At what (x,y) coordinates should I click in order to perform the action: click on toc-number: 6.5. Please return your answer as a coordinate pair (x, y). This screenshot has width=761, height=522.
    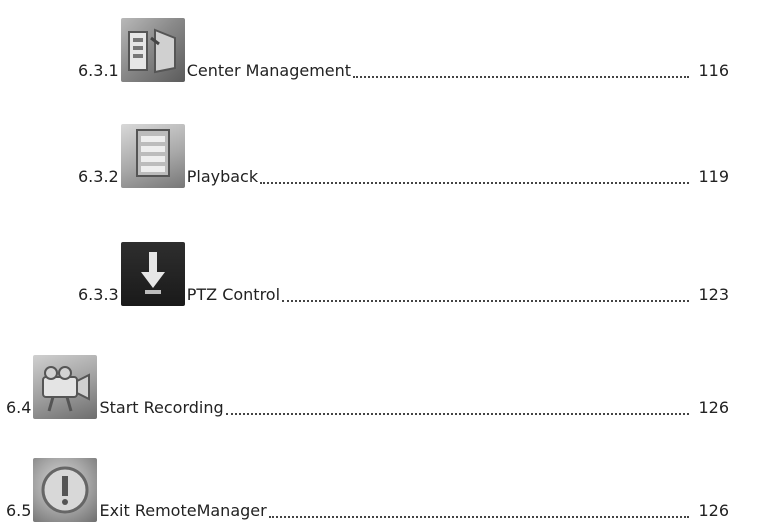
    Looking at the image, I should click on (19, 510).